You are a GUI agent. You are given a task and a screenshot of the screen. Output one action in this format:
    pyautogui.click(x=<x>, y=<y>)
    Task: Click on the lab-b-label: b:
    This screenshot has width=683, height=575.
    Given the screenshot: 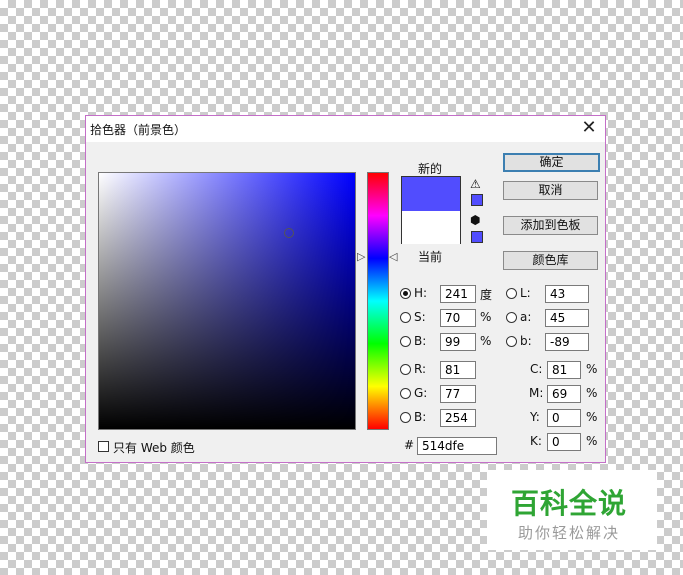 What is the action you would take?
    pyautogui.click(x=526, y=341)
    